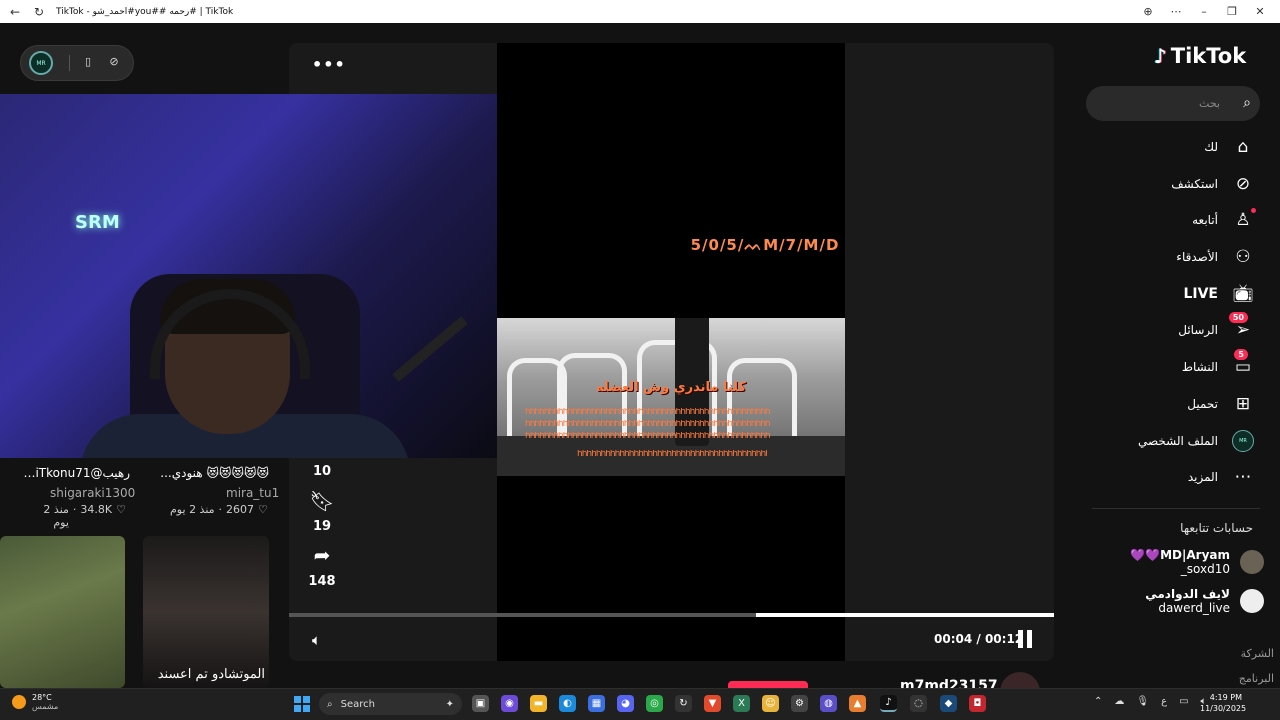  I want to click on taskbar-search: ⌕ Search ✦, so click(390, 704).